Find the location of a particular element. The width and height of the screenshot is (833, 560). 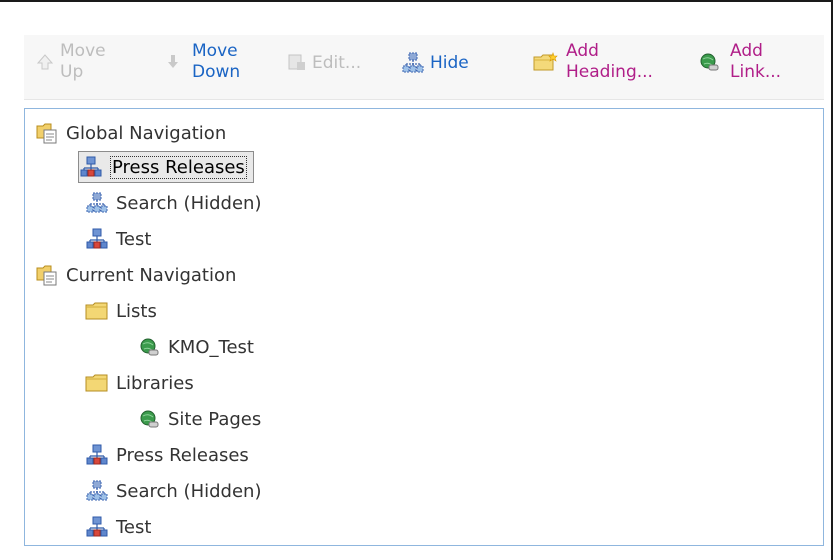

tree-item-current-press-releases: Press Releases is located at coordinates (167, 455).